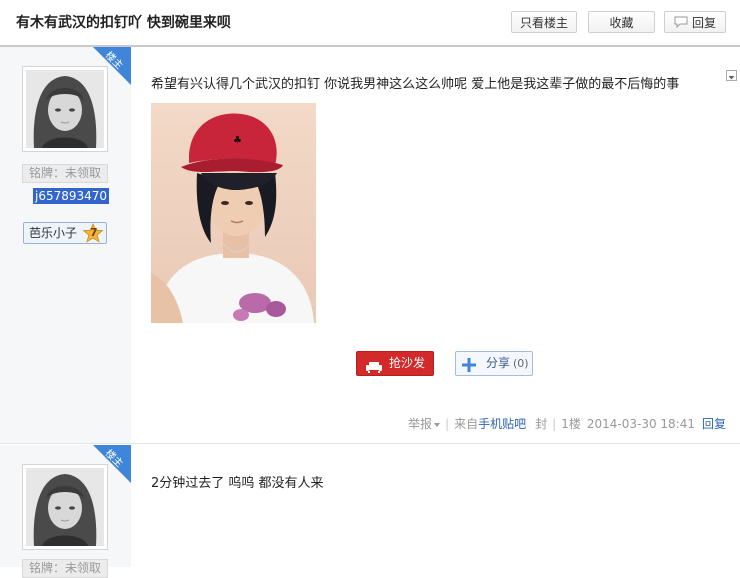 Image resolution: width=740 pixels, height=578 pixels. I want to click on plus-icon, so click(469, 368).